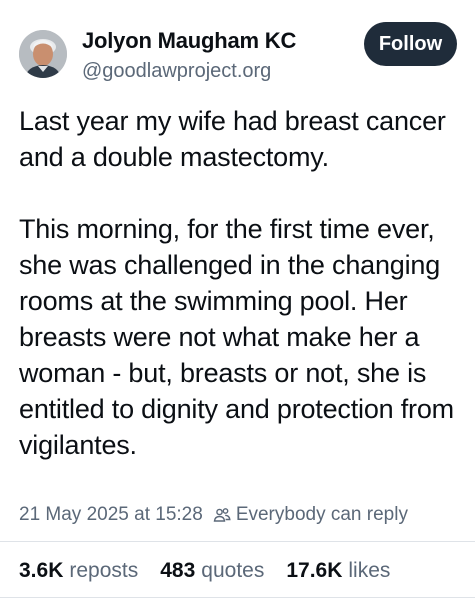 The width and height of the screenshot is (475, 600). What do you see at coordinates (176, 71) in the screenshot?
I see `author-handle: @goodlawproject.org` at bounding box center [176, 71].